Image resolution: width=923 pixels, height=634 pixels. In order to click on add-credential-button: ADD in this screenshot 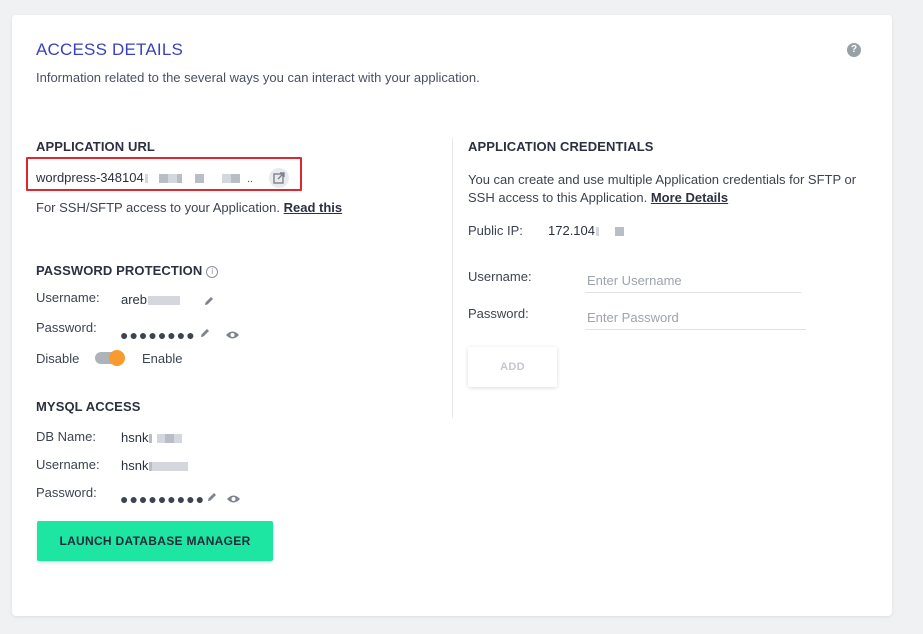, I will do `click(512, 367)`.